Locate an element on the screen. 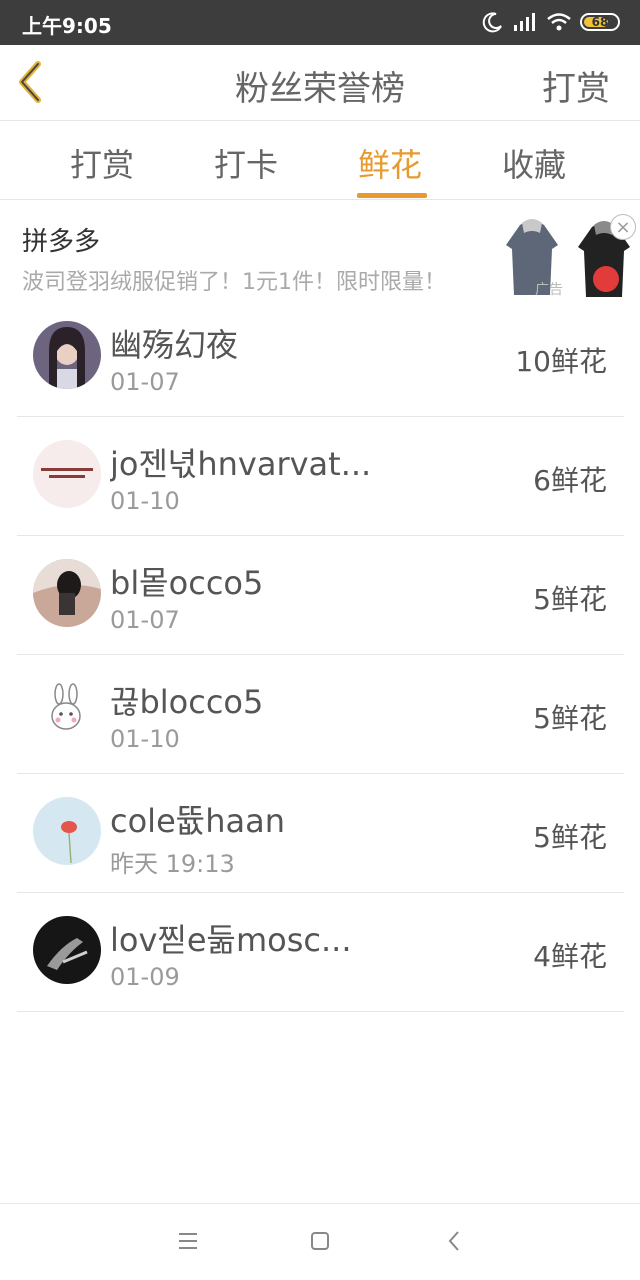 The width and height of the screenshot is (640, 1280). tab-flowers: 鲜花 is located at coordinates (390, 163).